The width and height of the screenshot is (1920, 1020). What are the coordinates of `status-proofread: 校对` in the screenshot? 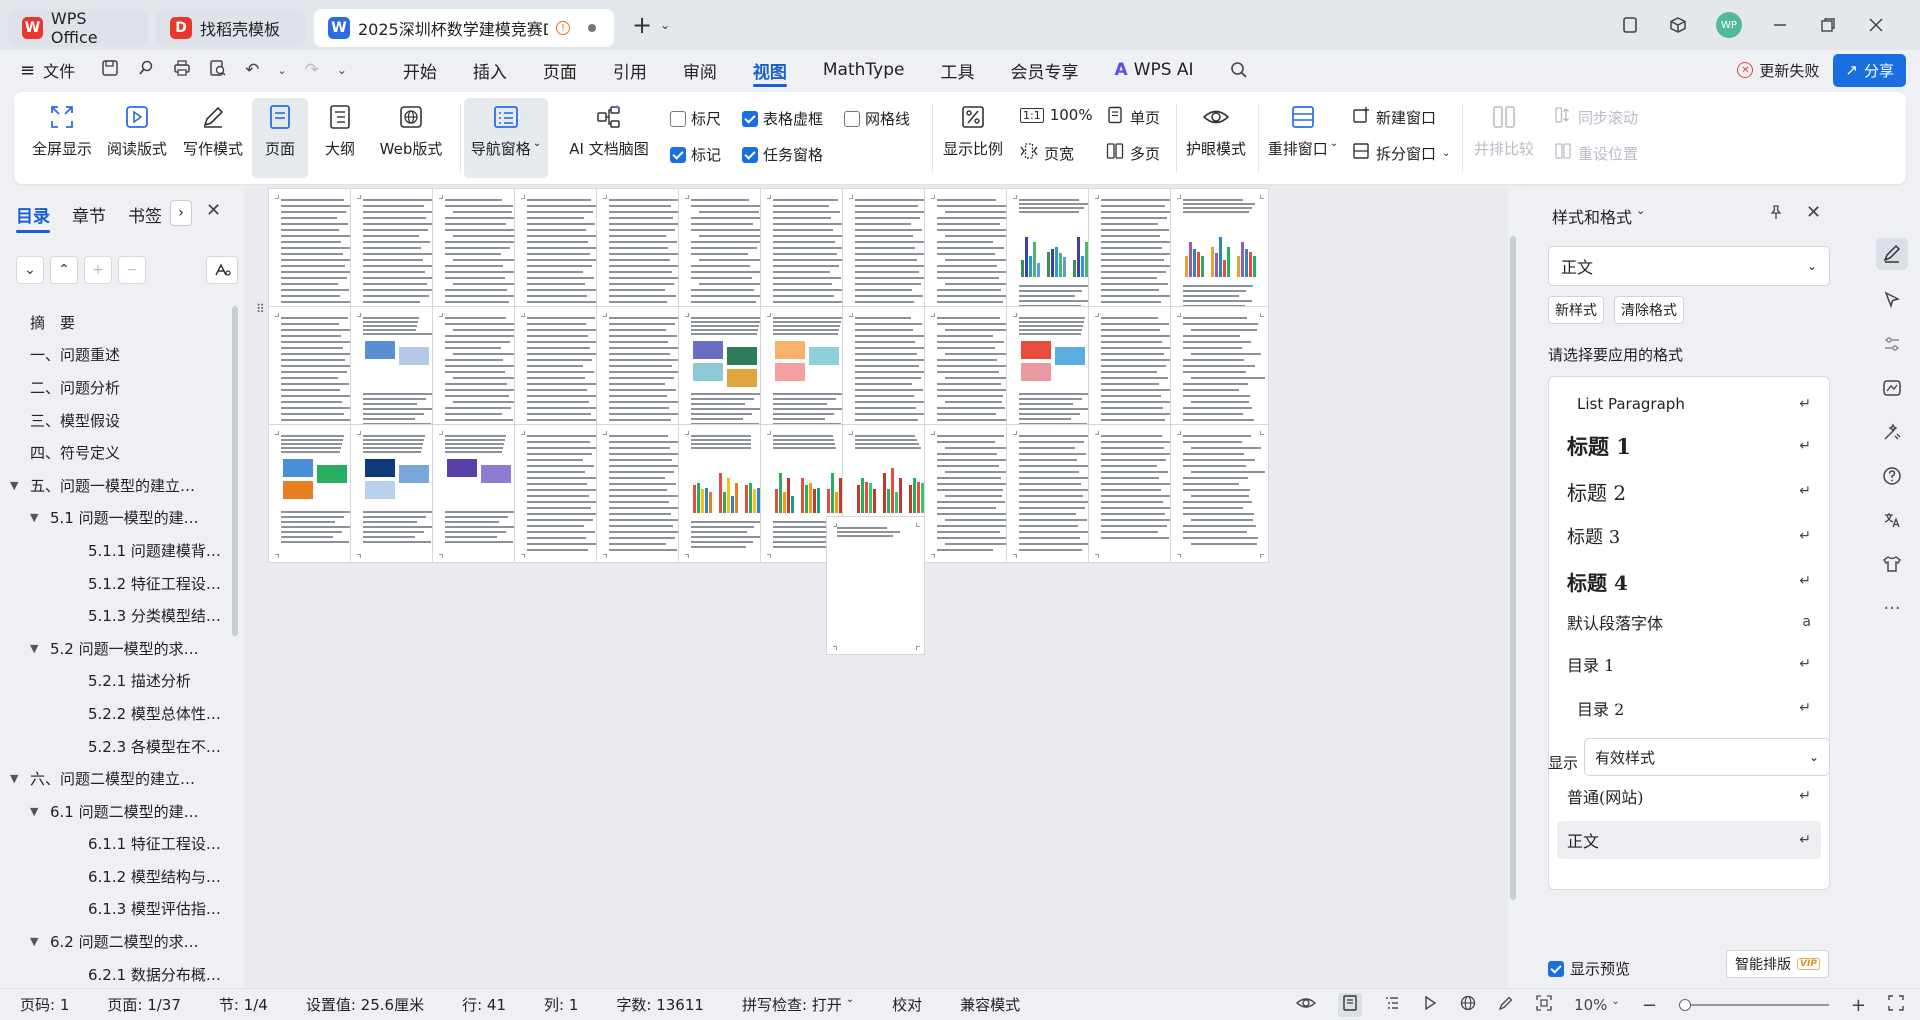 It's located at (906, 1004).